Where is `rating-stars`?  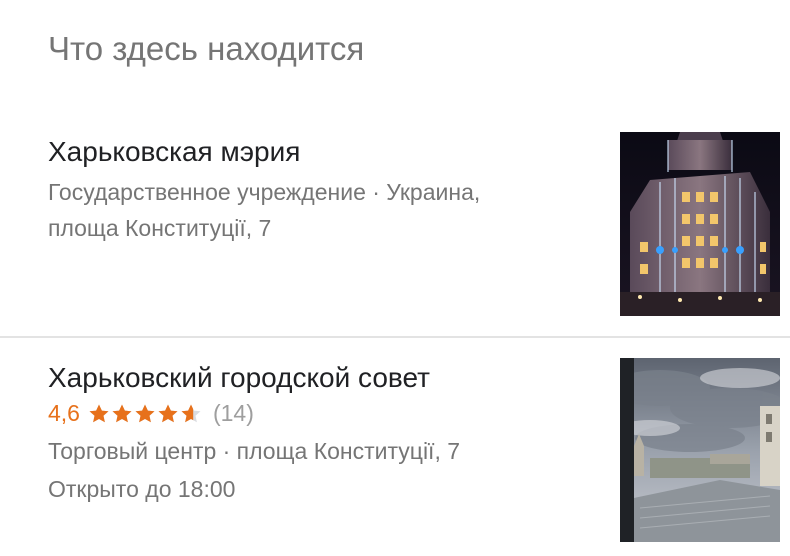
rating-stars is located at coordinates (145, 414).